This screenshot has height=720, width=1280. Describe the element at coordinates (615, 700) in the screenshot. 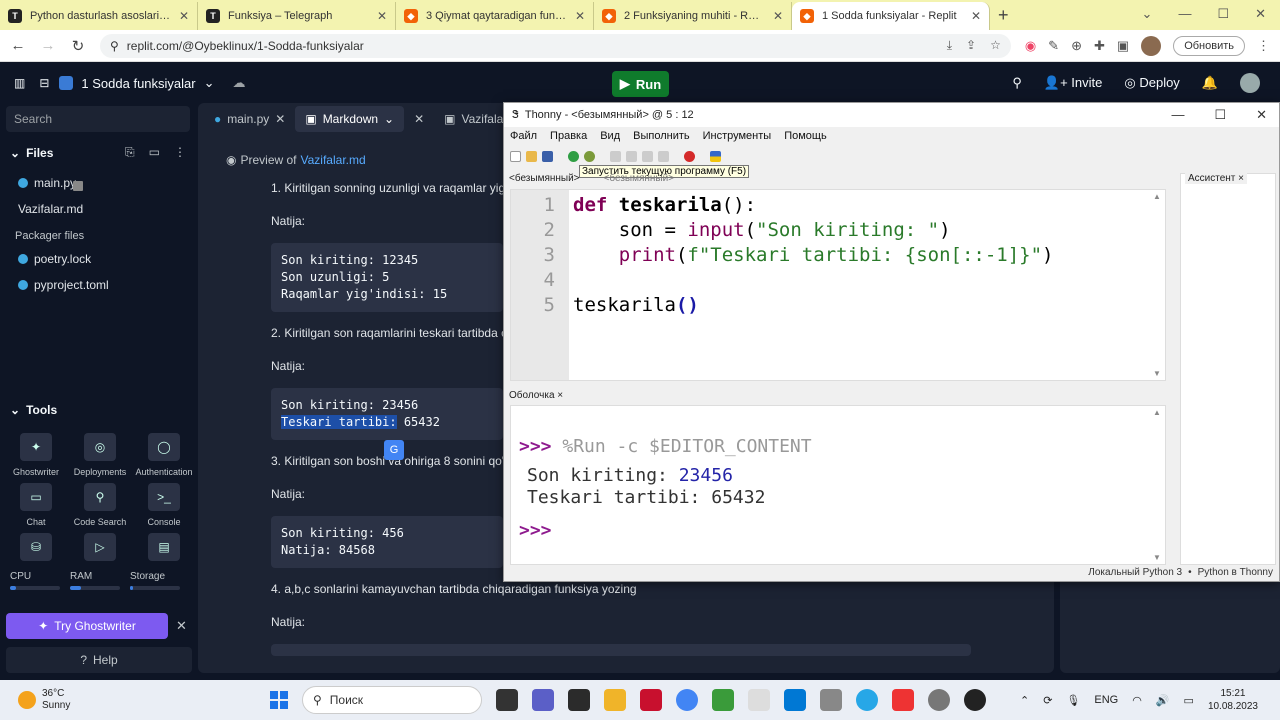

I see `explorer-icon` at that location.